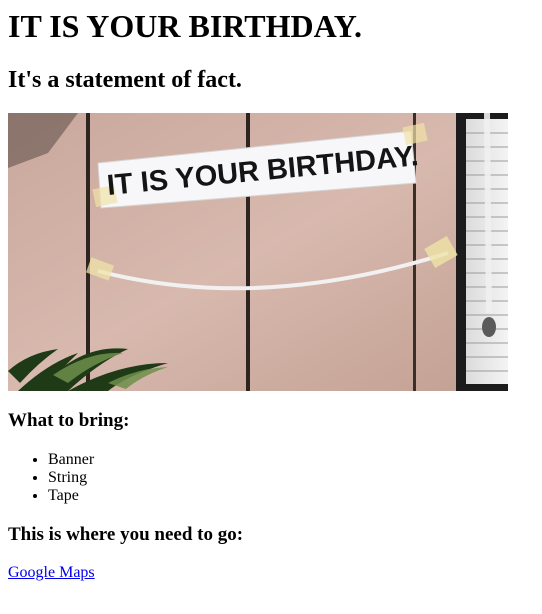 This screenshot has width=542, height=614. What do you see at coordinates (125, 80) in the screenshot?
I see `page-subtitle: It's a statement of fact.` at bounding box center [125, 80].